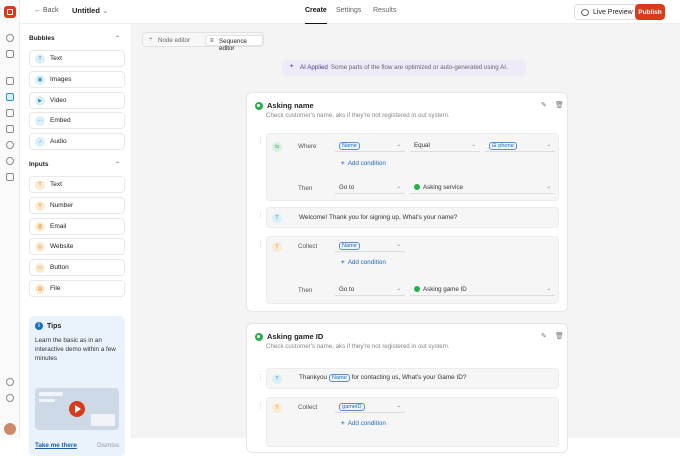 This screenshot has height=456, width=680. I want to click on input-item-label: Number, so click(62, 205).